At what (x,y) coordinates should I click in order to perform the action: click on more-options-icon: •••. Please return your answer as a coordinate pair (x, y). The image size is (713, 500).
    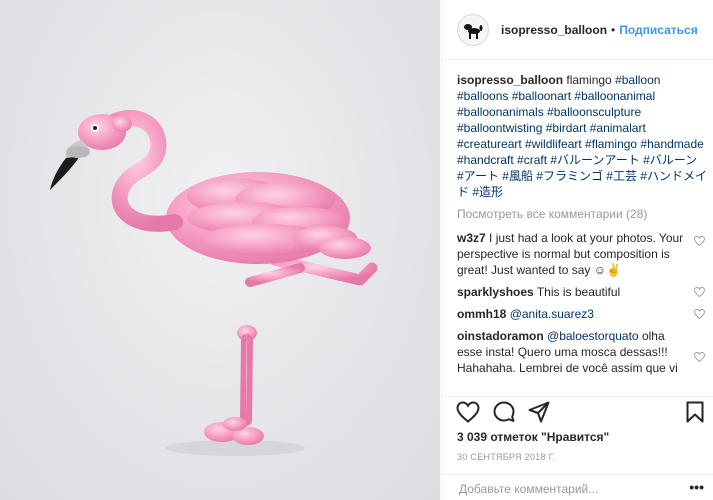
    Looking at the image, I should click on (696, 487).